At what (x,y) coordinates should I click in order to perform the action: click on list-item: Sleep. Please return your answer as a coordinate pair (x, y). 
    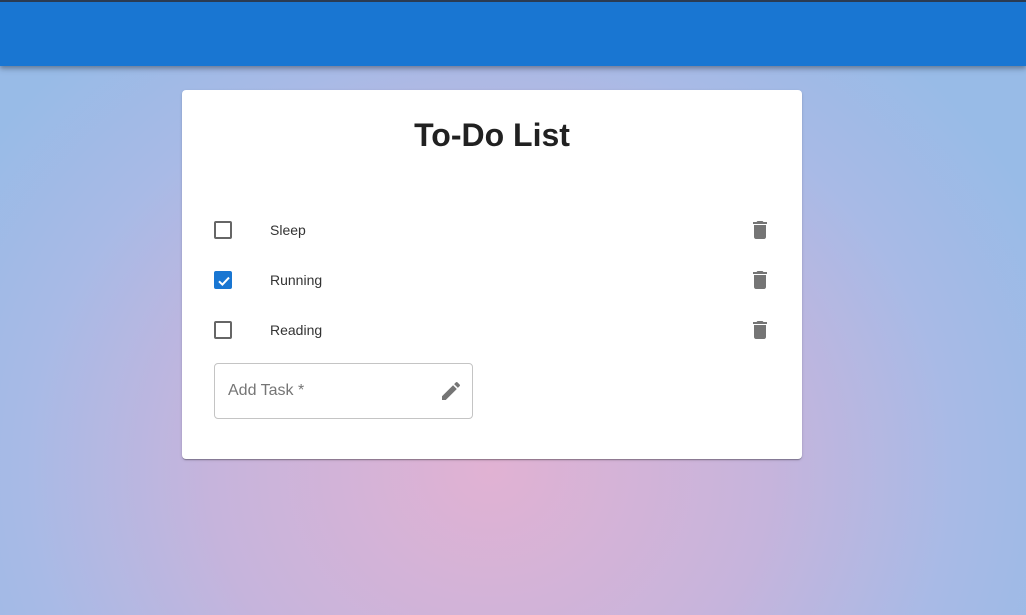
    Looking at the image, I should click on (492, 230).